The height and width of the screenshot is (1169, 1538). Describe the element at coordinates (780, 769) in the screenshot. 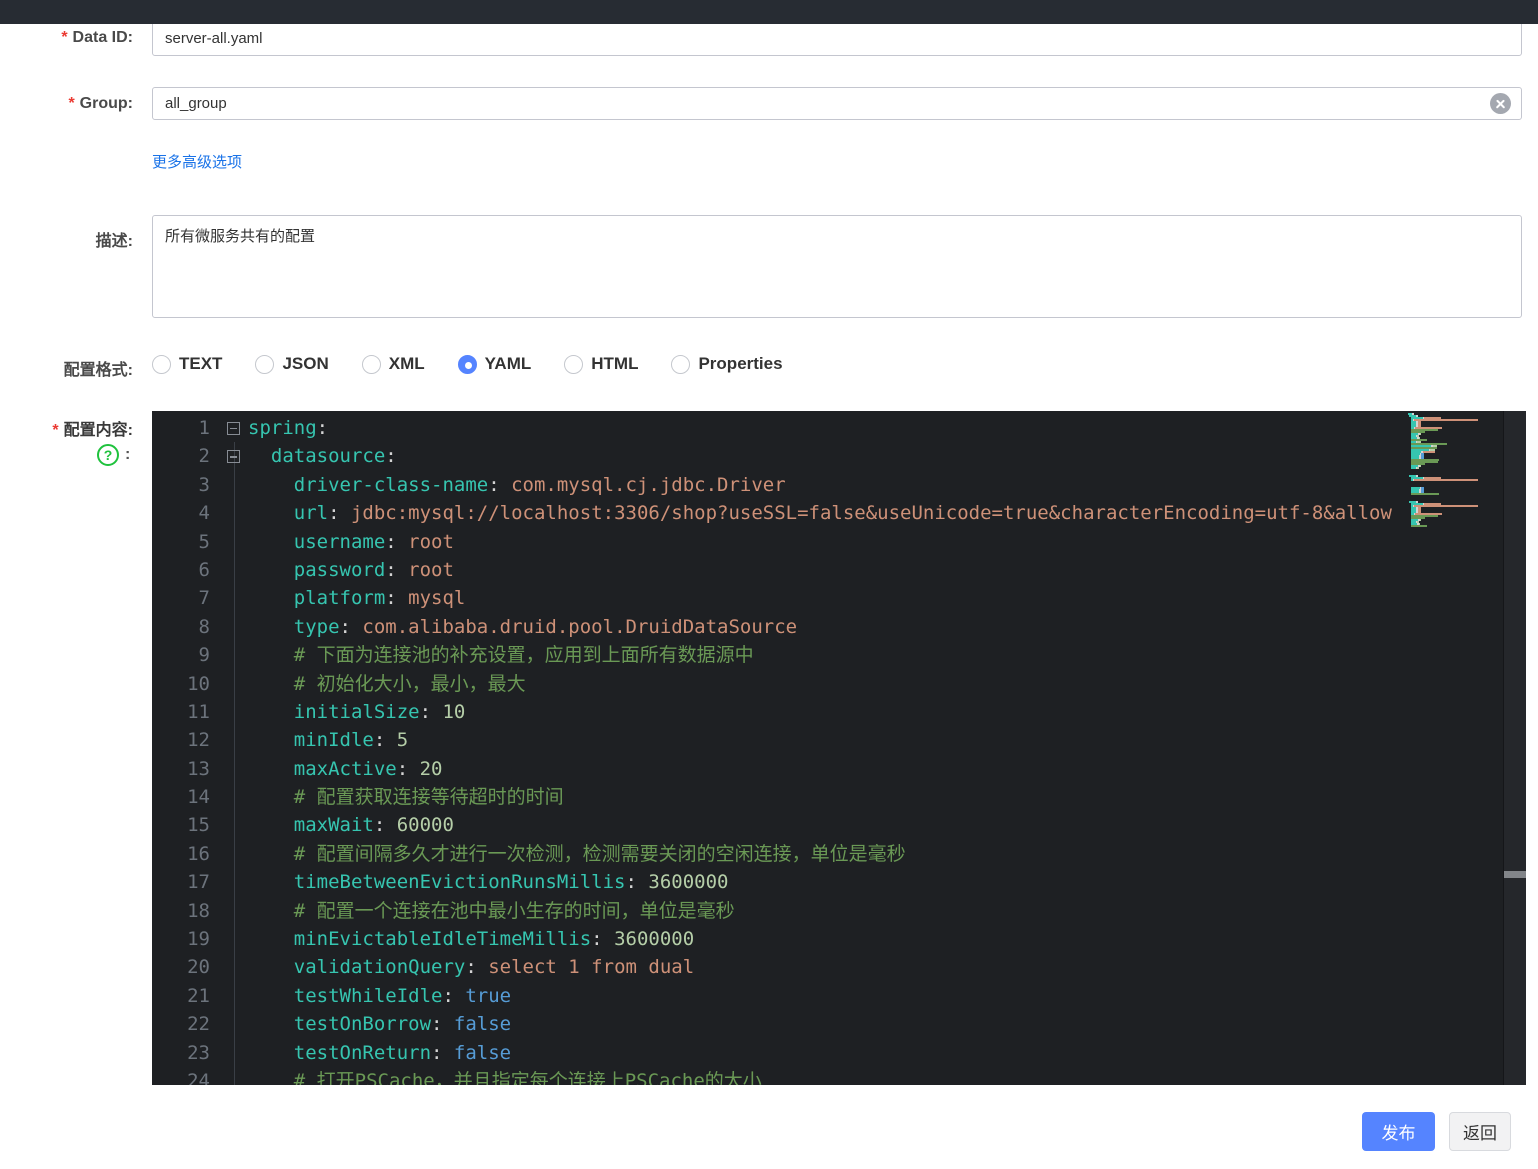

I see `code-line: 13 maxActive: 20` at that location.